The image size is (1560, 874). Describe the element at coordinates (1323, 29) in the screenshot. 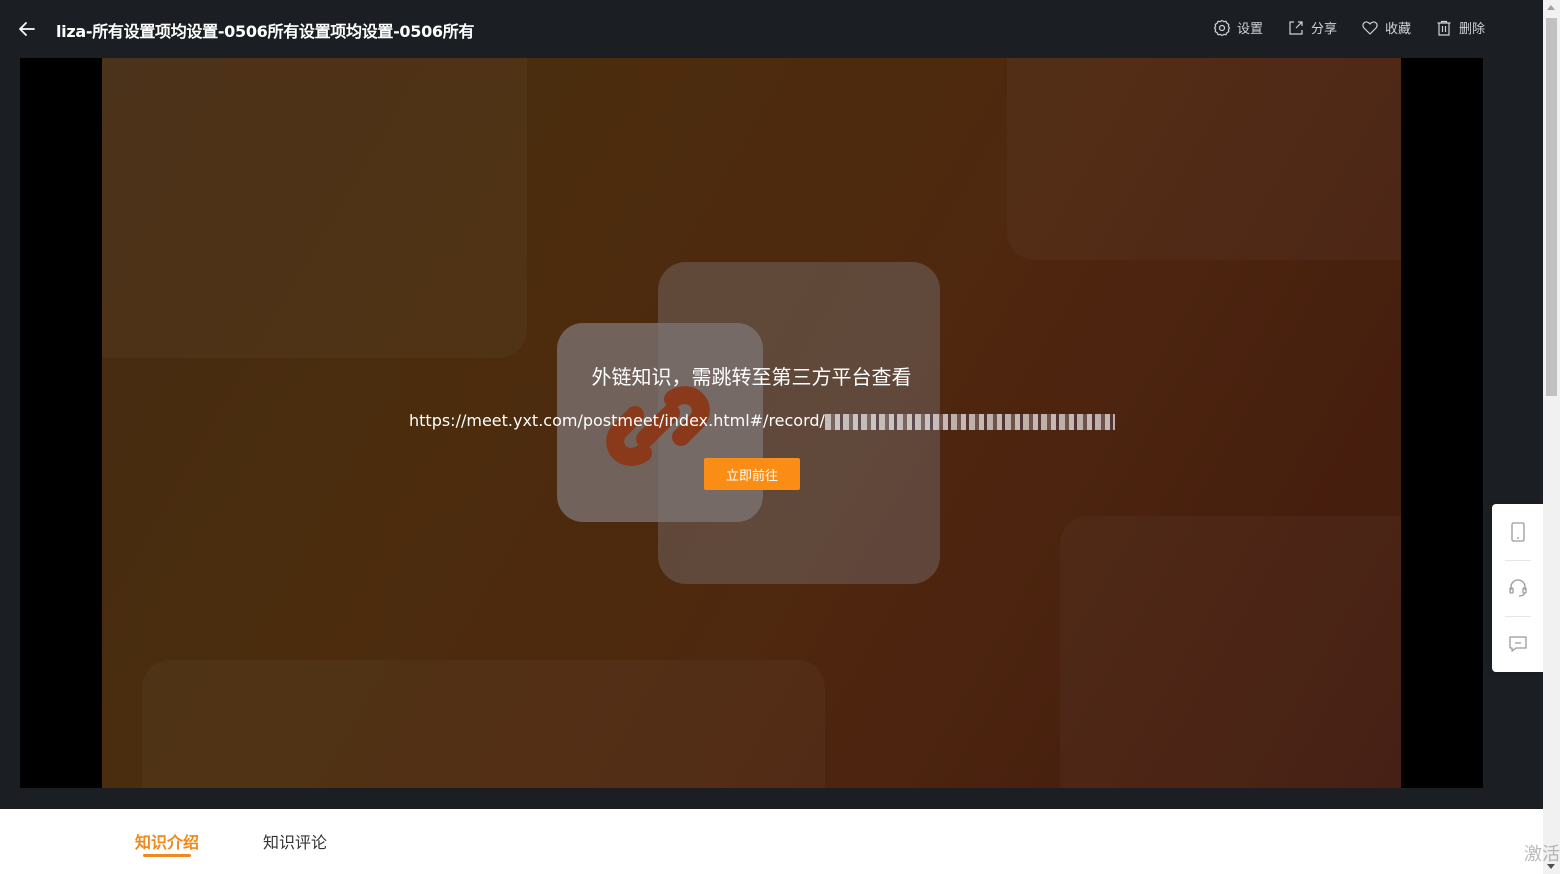

I see `share-label: 分享` at that location.